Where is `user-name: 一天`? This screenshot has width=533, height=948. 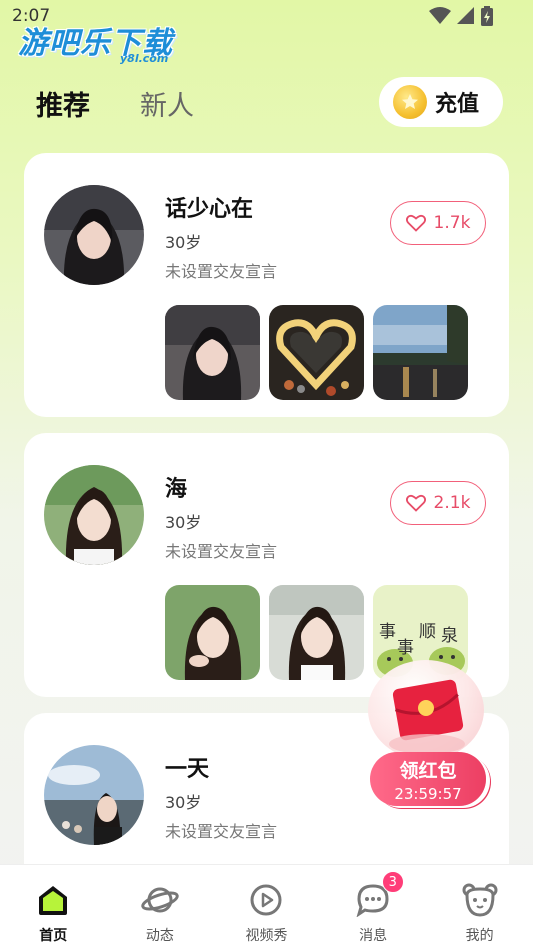 user-name: 一天 is located at coordinates (187, 769).